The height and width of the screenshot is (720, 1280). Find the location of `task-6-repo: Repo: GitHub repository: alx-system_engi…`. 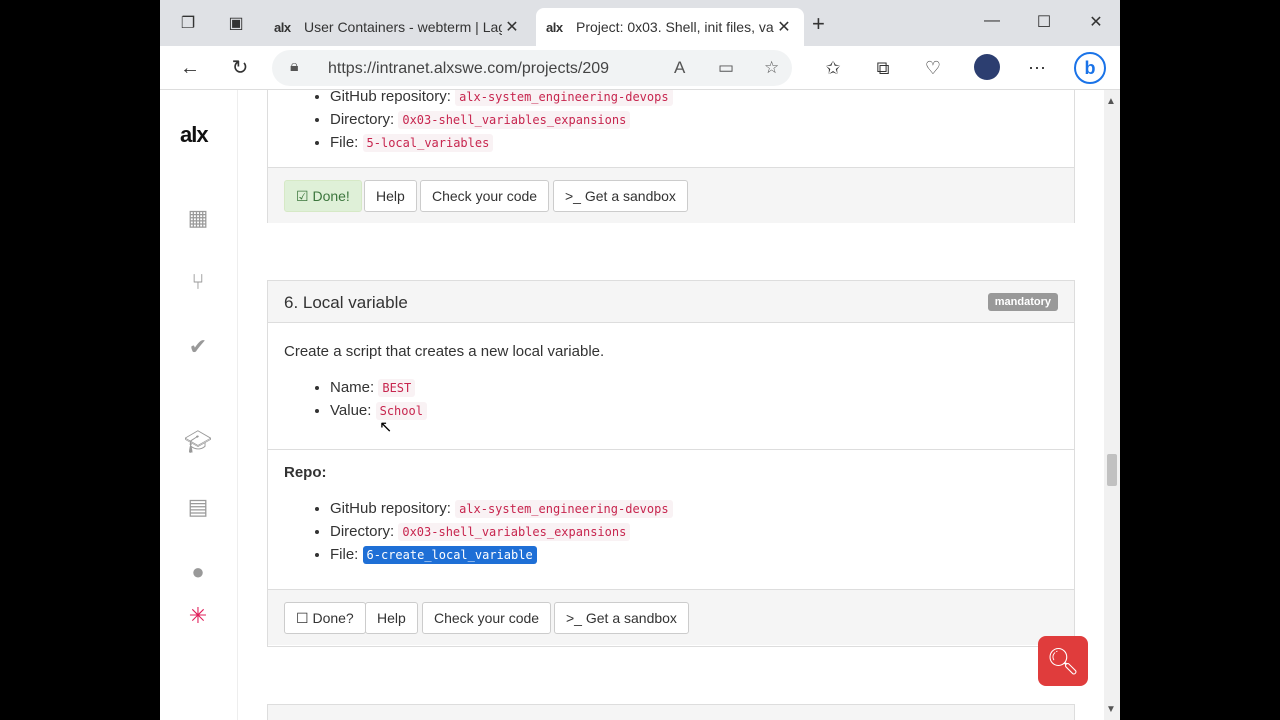

task-6-repo: Repo: GitHub repository: alx-system_engi… is located at coordinates (671, 519).